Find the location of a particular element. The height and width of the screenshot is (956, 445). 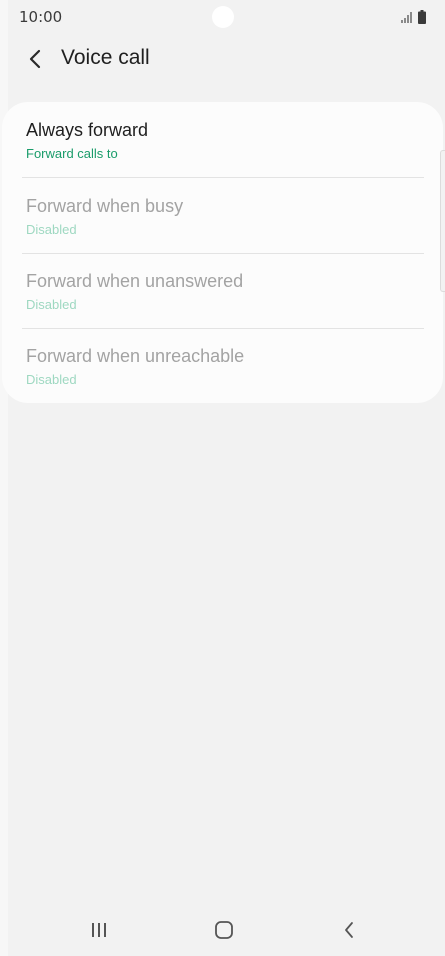

nav-back-button is located at coordinates (349, 930).